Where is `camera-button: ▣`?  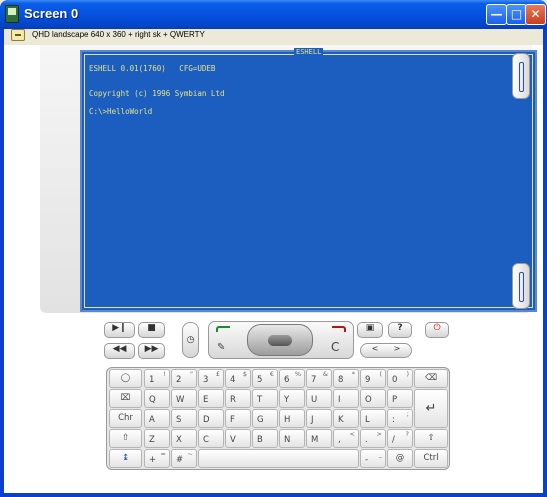 camera-button: ▣ is located at coordinates (370, 330).